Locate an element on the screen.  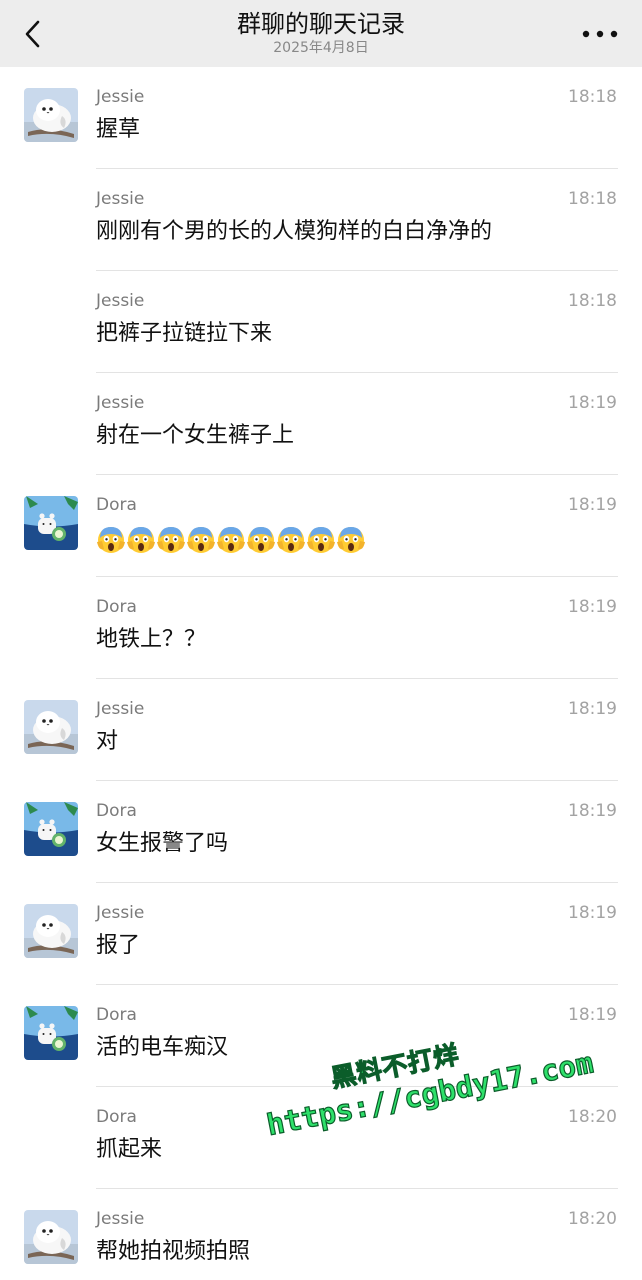
message-text: 帮她拍视频拍照 is located at coordinates (173, 1251).